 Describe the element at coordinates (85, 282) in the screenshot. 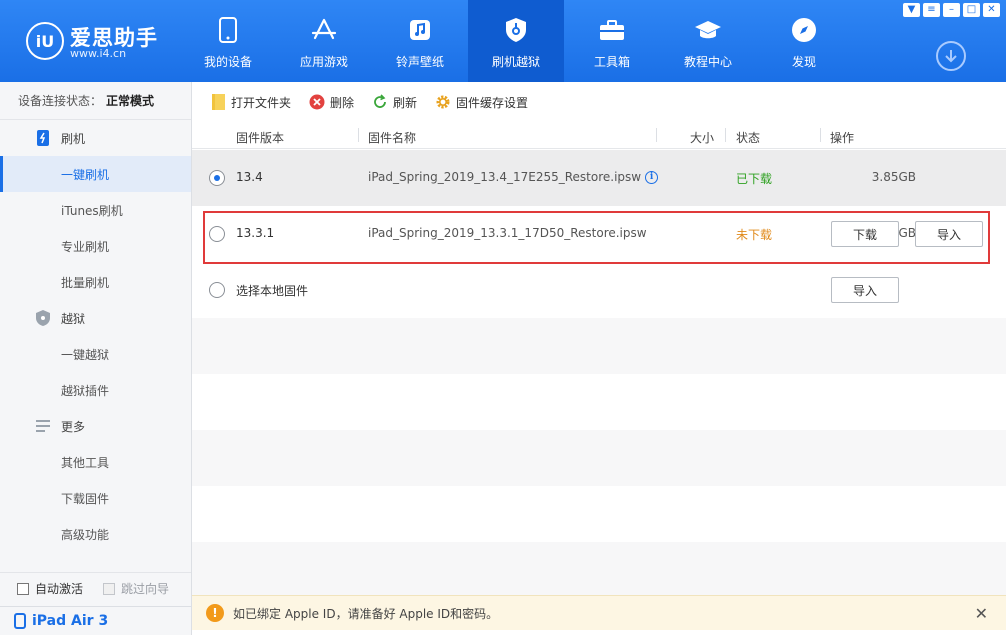

I see `sidebar-item-label: 批量刷机` at that location.